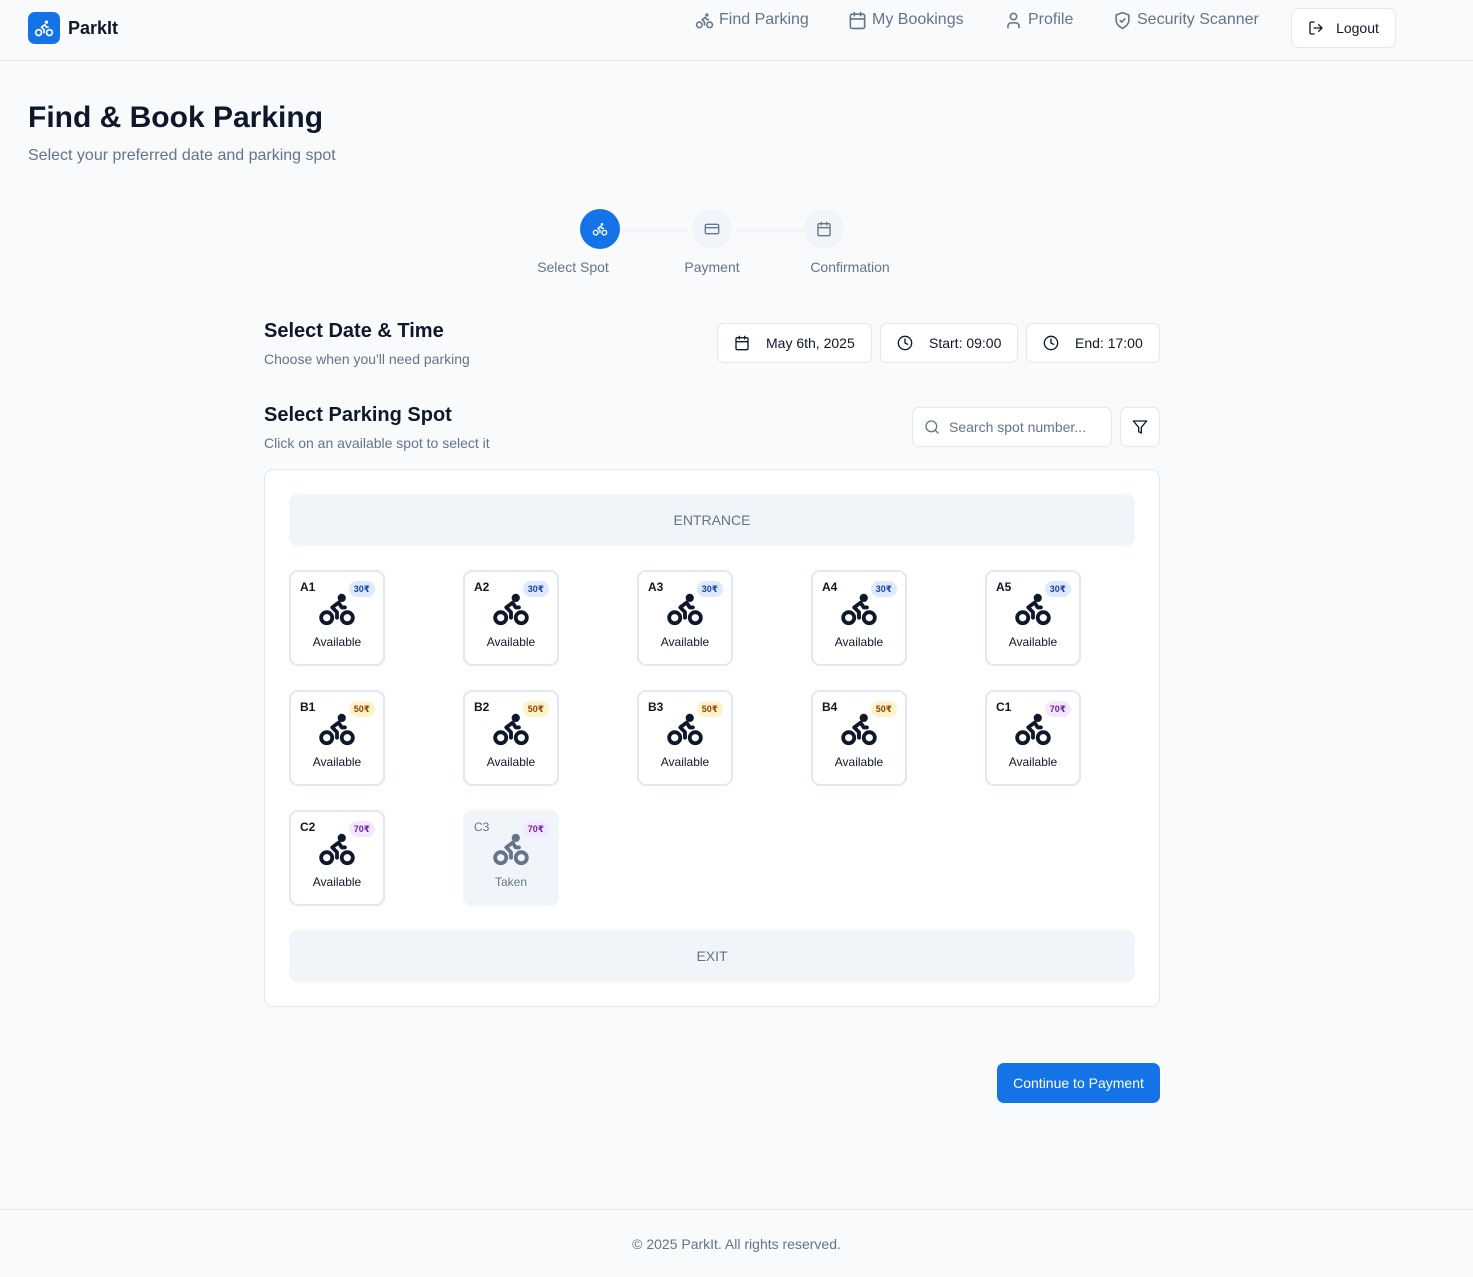  I want to click on spot-search, so click(1012, 427).